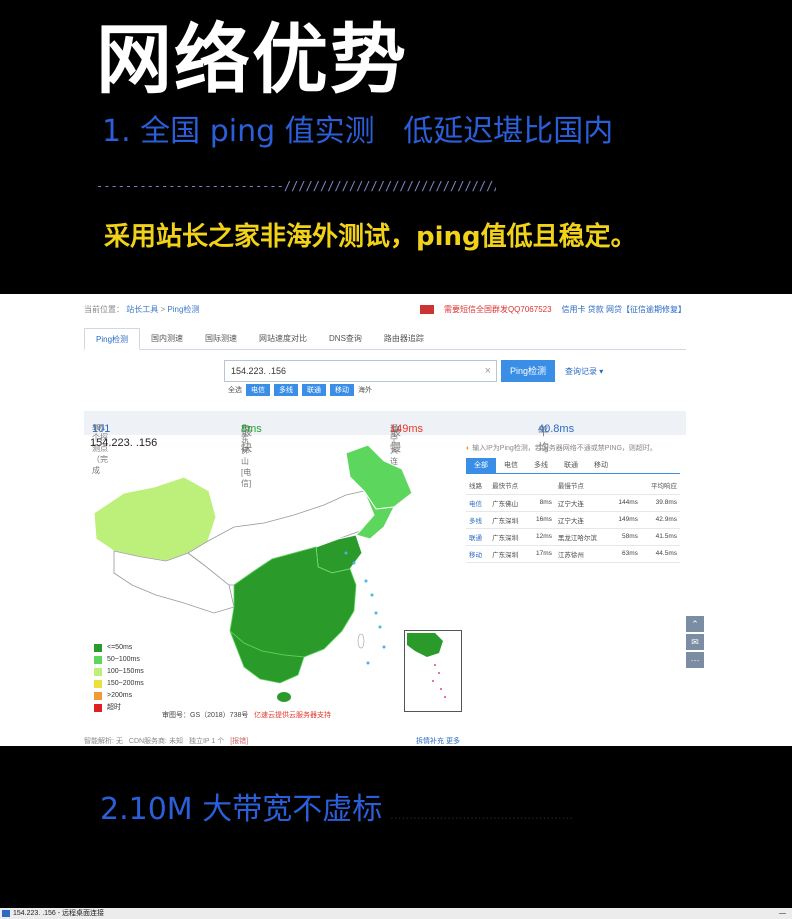 This screenshot has height=919, width=792. I want to click on more-links: 拆情补充 更多, so click(438, 741).